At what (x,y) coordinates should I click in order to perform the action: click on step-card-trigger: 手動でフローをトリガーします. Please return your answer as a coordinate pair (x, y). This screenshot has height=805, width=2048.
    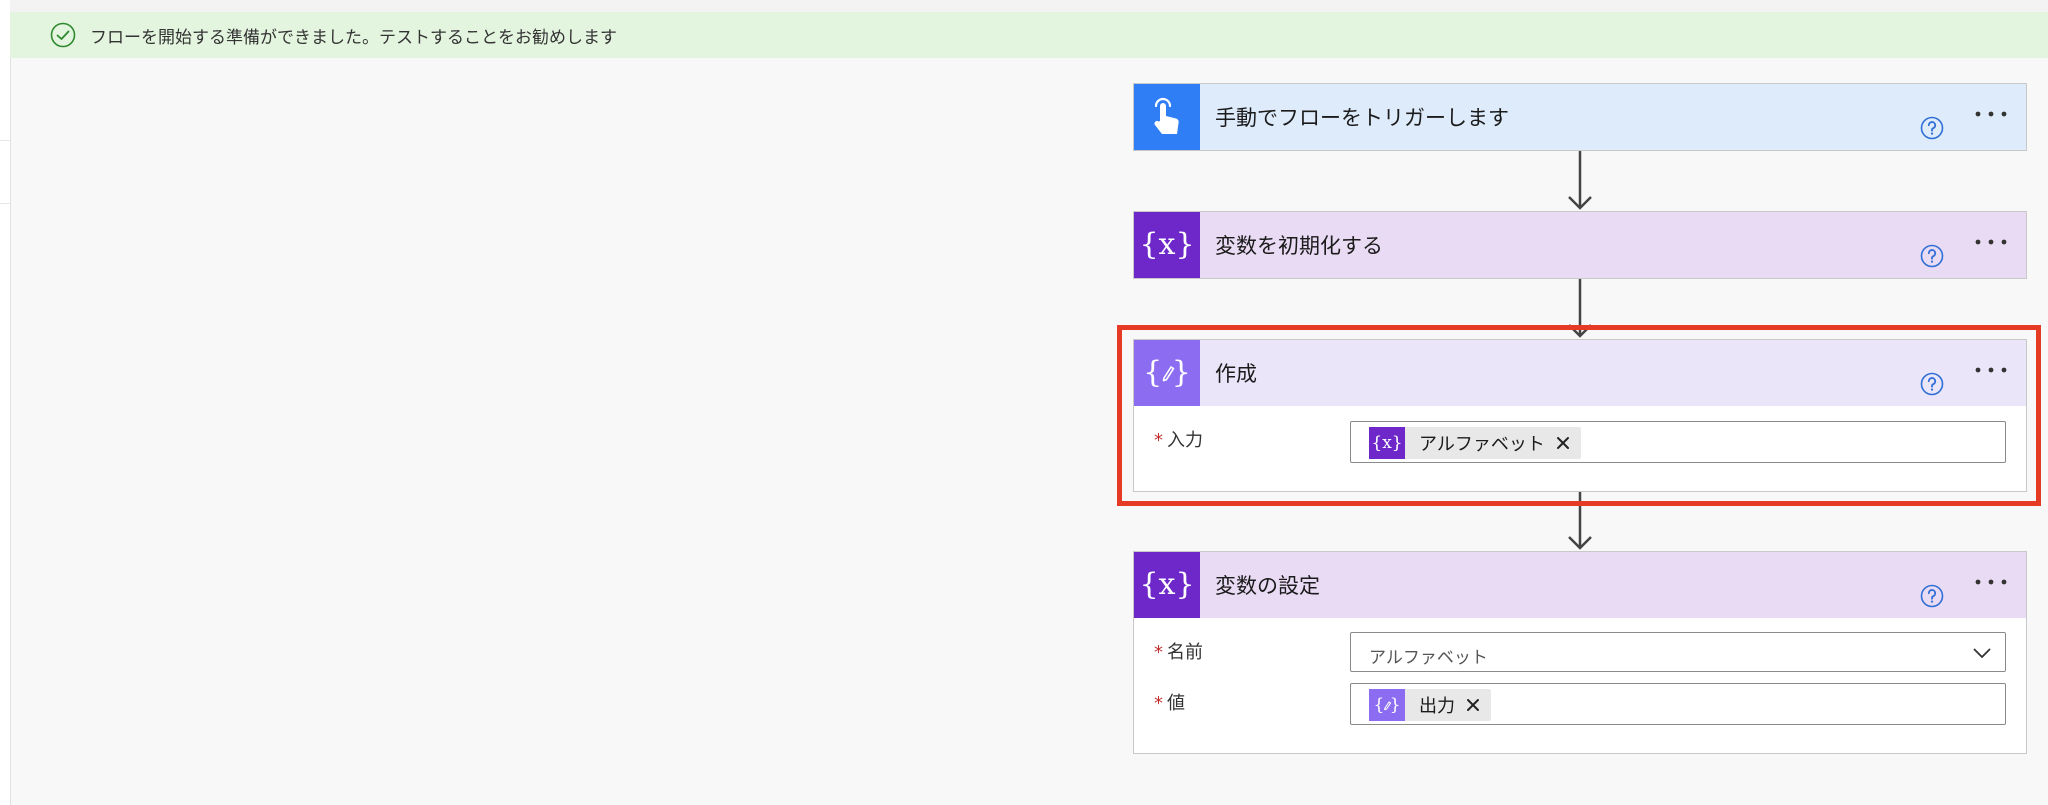
    Looking at the image, I should click on (1580, 117).